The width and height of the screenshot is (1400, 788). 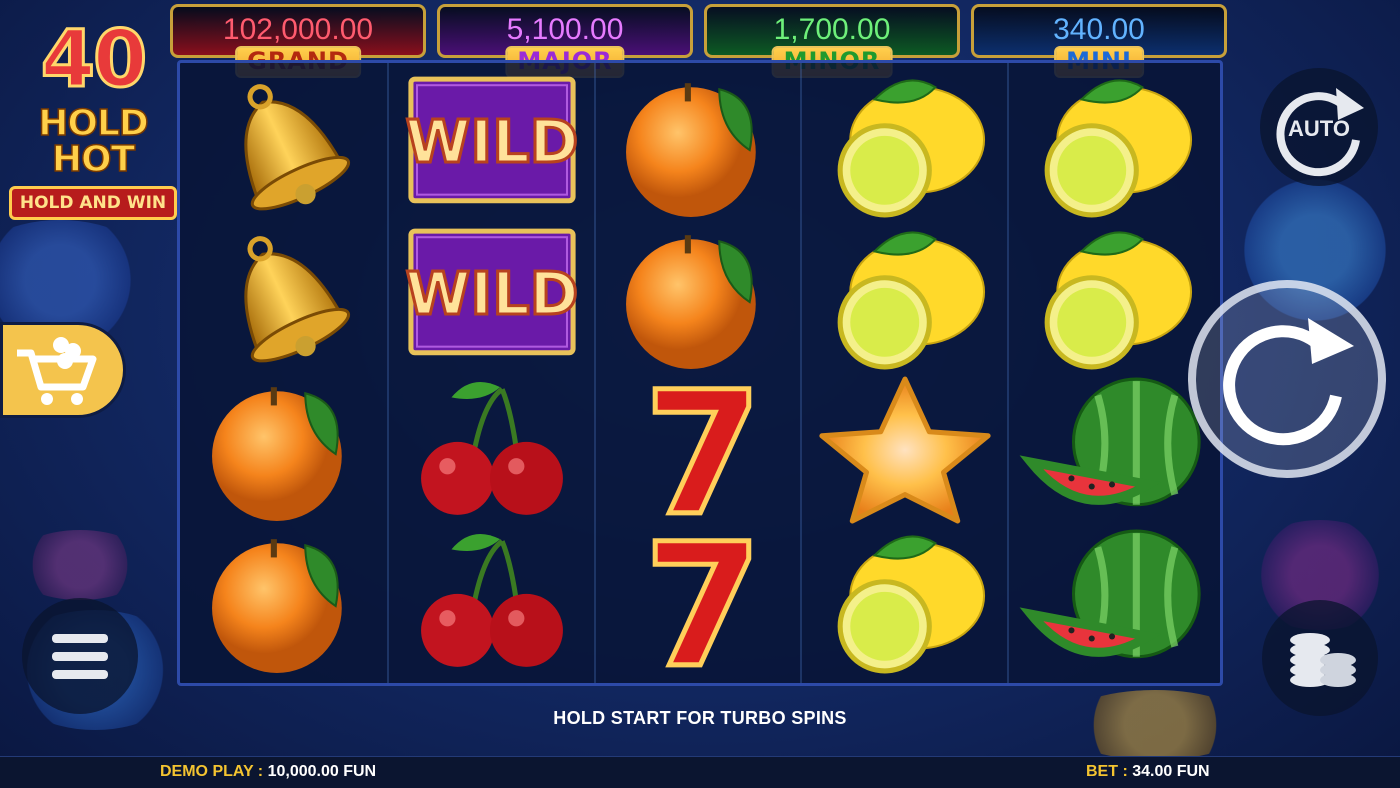 What do you see at coordinates (1288, 382) in the screenshot?
I see `spin-icon` at bounding box center [1288, 382].